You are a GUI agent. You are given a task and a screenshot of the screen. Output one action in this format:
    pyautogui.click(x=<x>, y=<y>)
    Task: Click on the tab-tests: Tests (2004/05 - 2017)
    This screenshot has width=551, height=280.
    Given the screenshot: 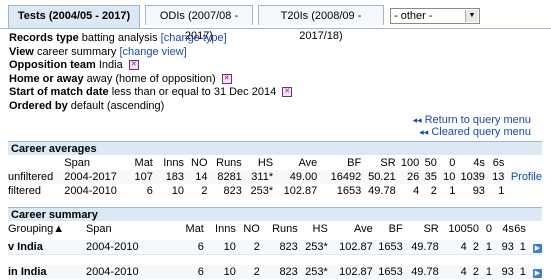 What is the action you would take?
    pyautogui.click(x=74, y=16)
    